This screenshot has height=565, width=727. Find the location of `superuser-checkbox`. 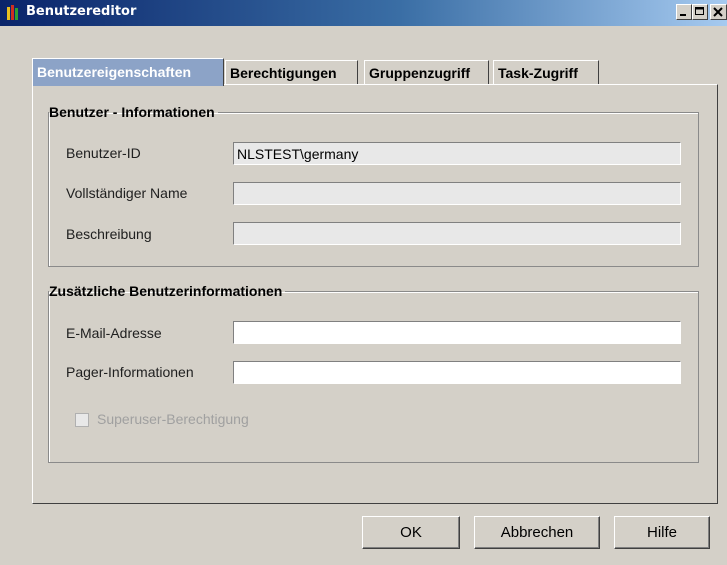

superuser-checkbox is located at coordinates (82, 420).